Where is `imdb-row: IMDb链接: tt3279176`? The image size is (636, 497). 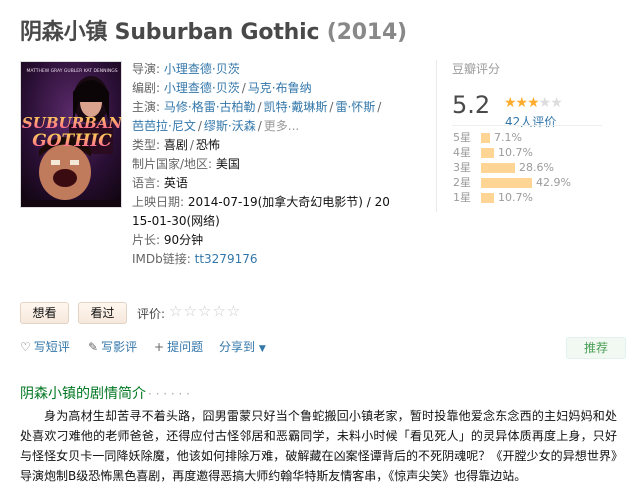 imdb-row: IMDb链接: tt3279176 is located at coordinates (282, 259).